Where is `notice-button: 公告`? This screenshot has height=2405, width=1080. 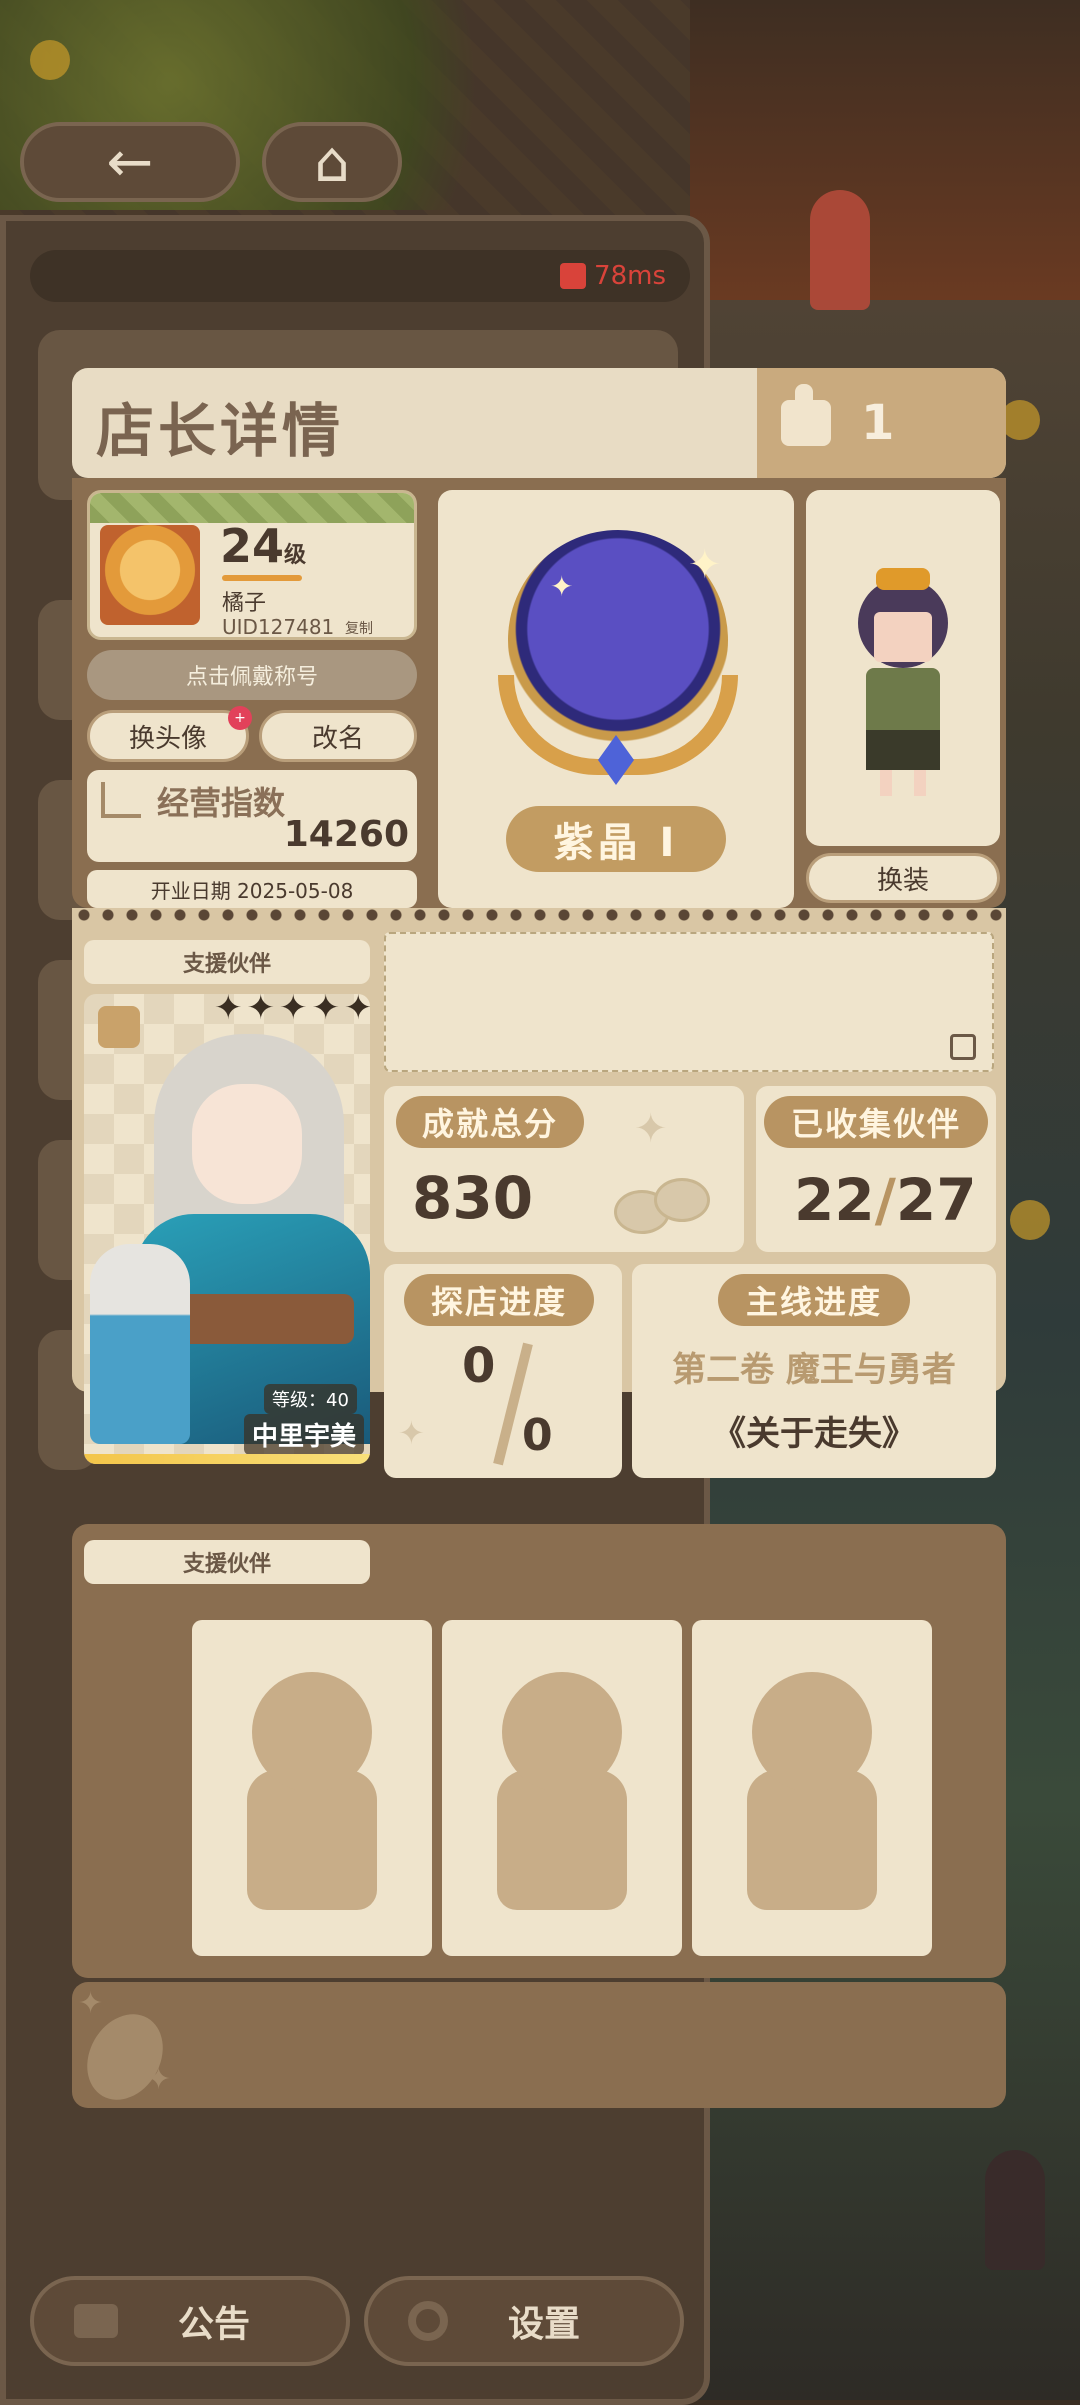
notice-button: 公告 is located at coordinates (190, 2321).